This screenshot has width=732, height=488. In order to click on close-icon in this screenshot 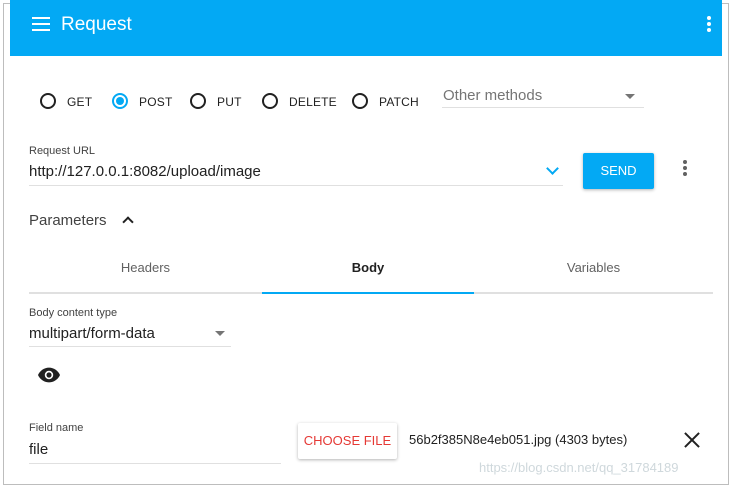, I will do `click(692, 440)`.